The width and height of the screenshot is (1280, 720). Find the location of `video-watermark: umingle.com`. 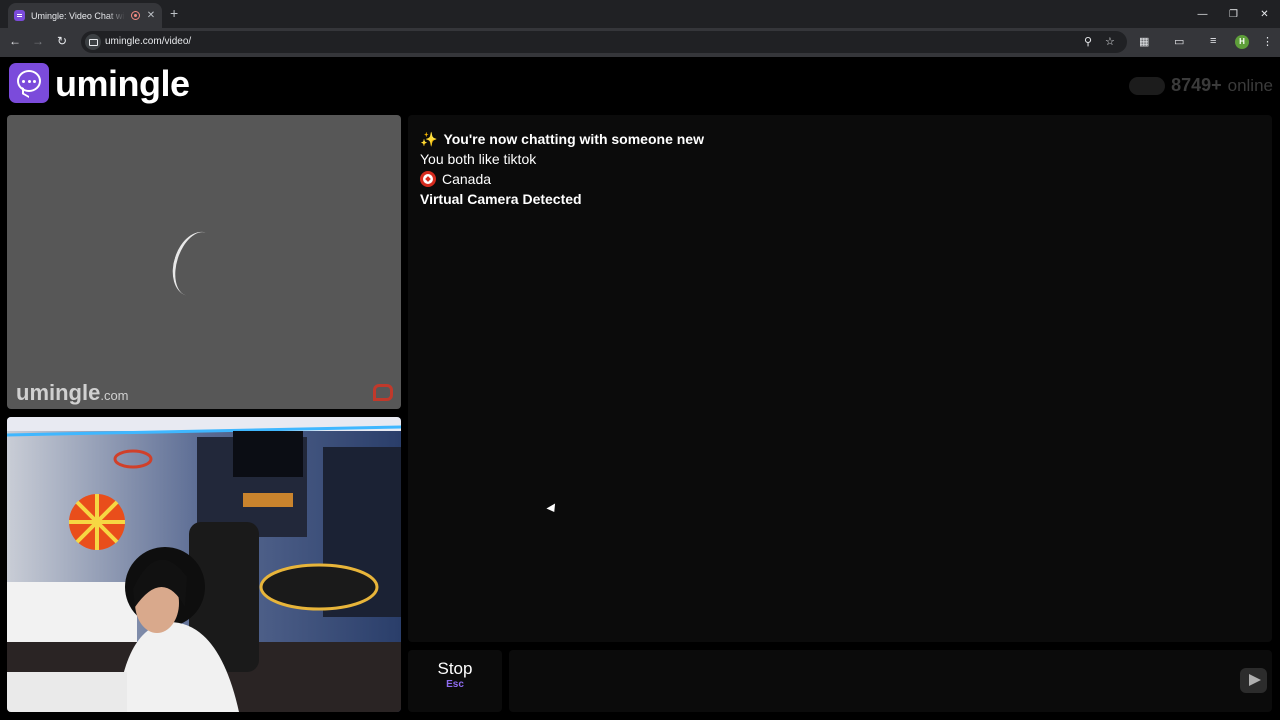

video-watermark: umingle.com is located at coordinates (72, 393).